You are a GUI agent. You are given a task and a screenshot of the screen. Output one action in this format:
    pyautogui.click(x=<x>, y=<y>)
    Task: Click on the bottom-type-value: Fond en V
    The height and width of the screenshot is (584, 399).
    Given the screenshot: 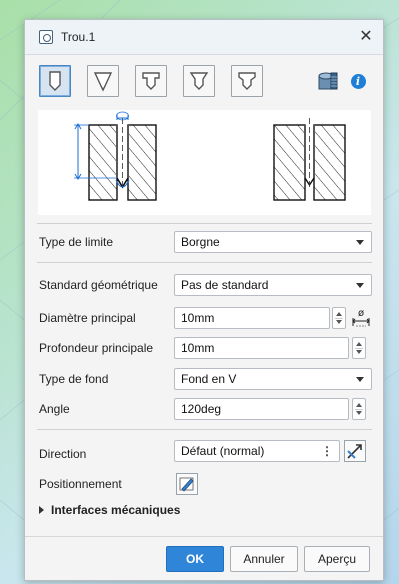 What is the action you would take?
    pyautogui.click(x=209, y=379)
    